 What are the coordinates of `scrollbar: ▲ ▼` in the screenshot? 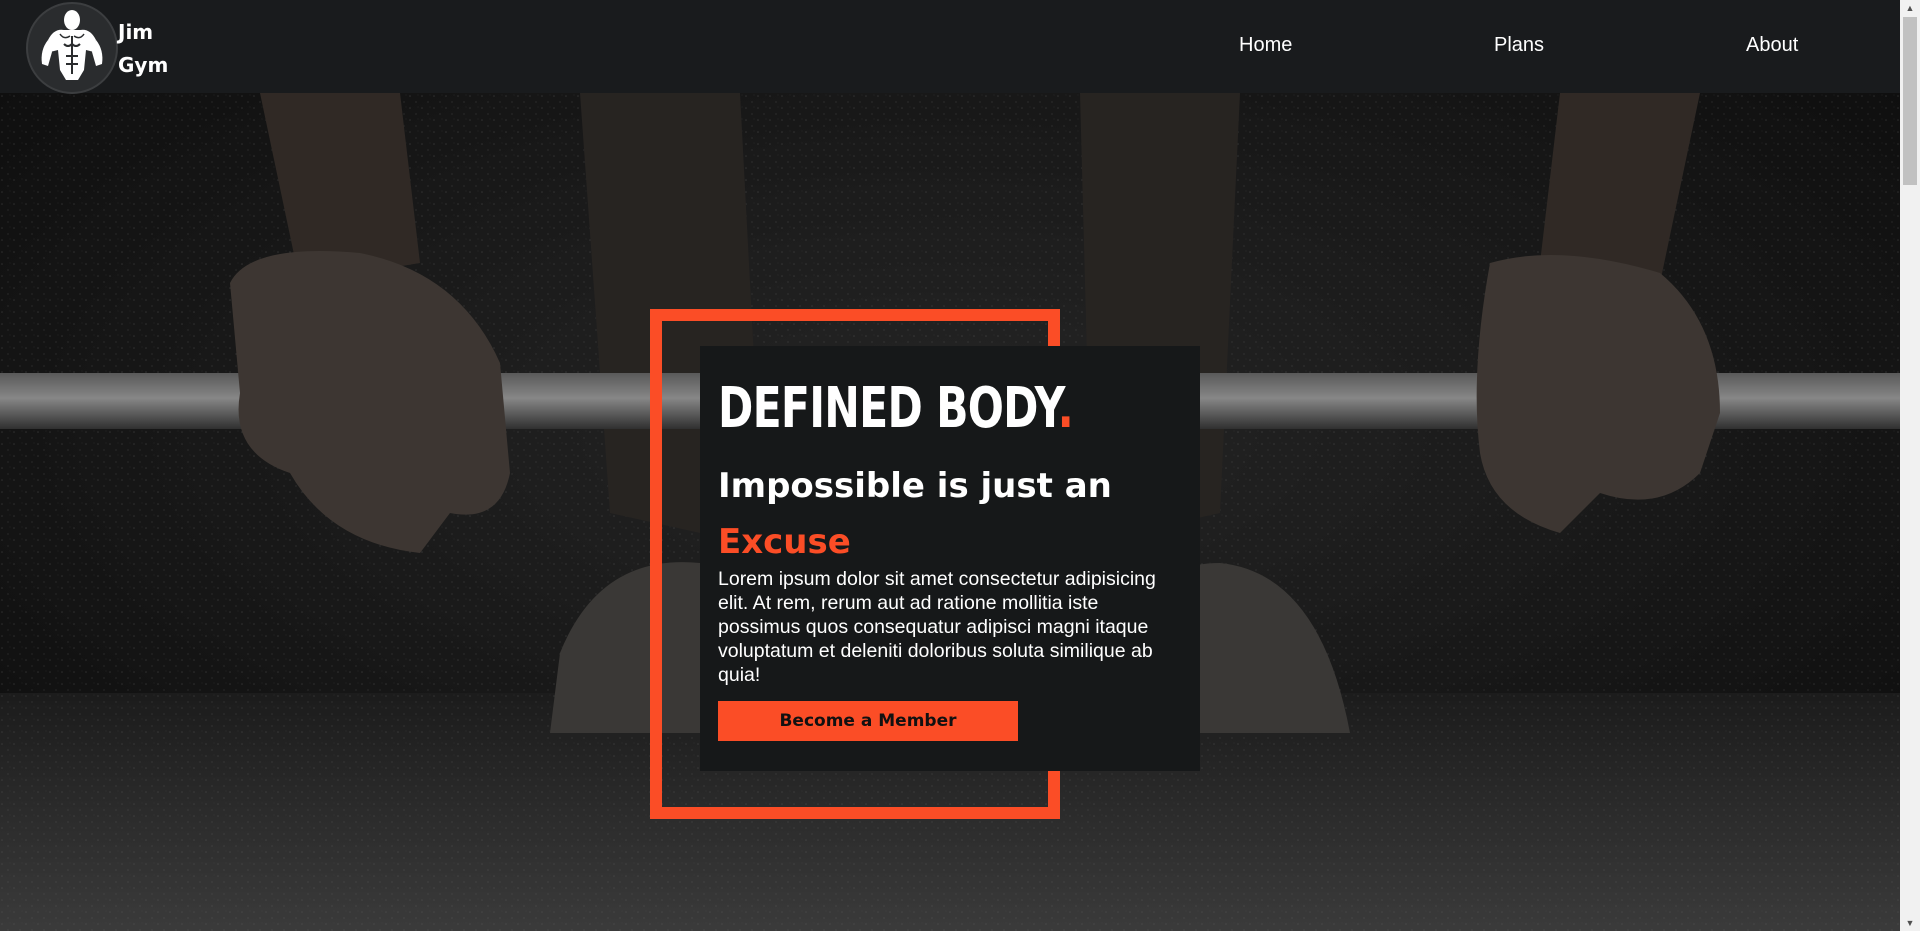 It's located at (1910, 465).